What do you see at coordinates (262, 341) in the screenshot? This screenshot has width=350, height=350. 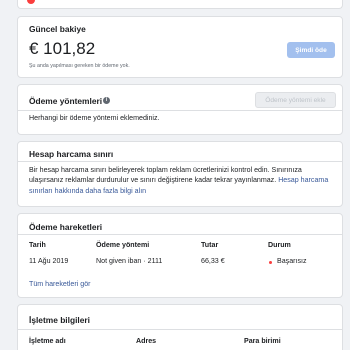 I see `column-header-currency: Para birimi` at bounding box center [262, 341].